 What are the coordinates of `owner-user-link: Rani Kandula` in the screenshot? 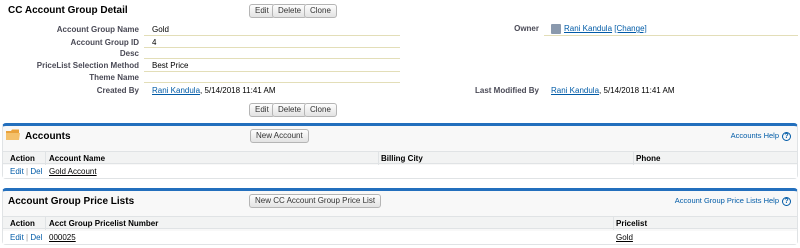 It's located at (588, 28).